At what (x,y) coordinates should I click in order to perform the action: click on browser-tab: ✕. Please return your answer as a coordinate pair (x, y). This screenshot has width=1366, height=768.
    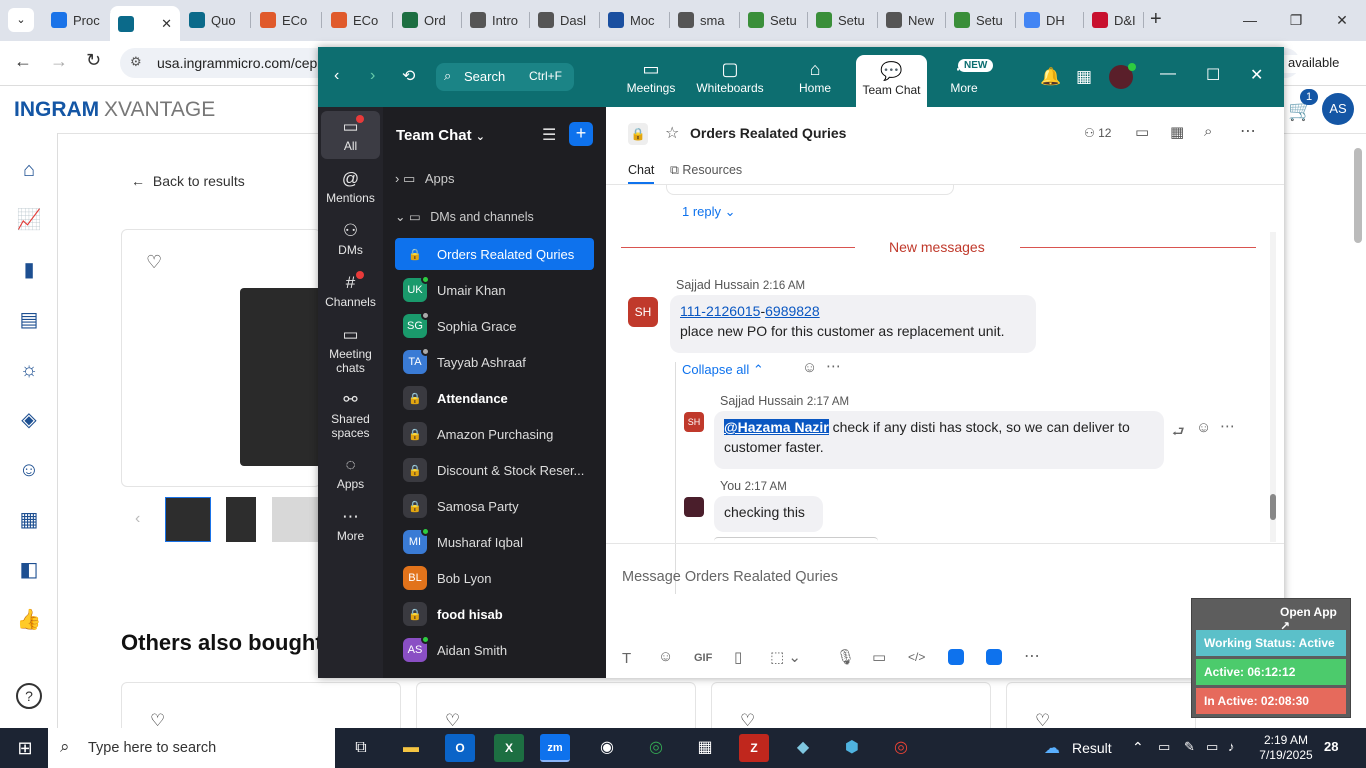
    Looking at the image, I should click on (145, 23).